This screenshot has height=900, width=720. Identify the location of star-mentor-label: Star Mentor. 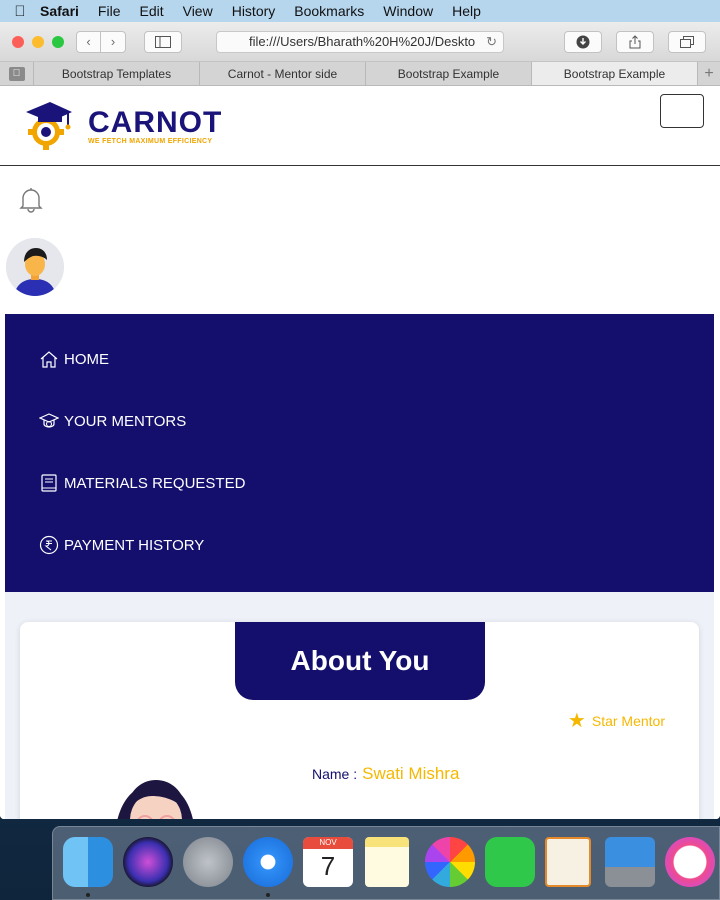
(628, 720).